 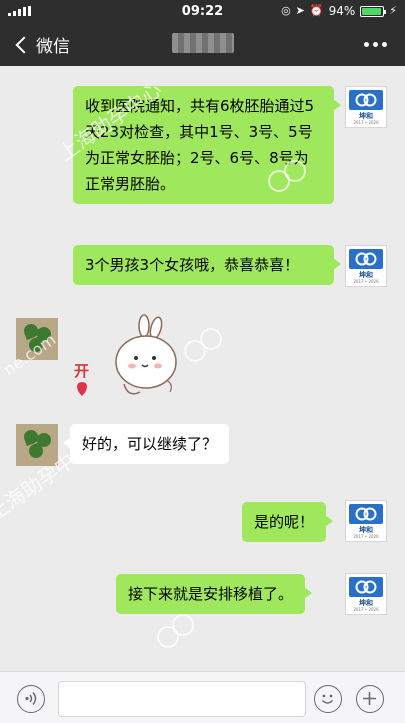 I want to click on plus-icon, so click(x=369, y=698).